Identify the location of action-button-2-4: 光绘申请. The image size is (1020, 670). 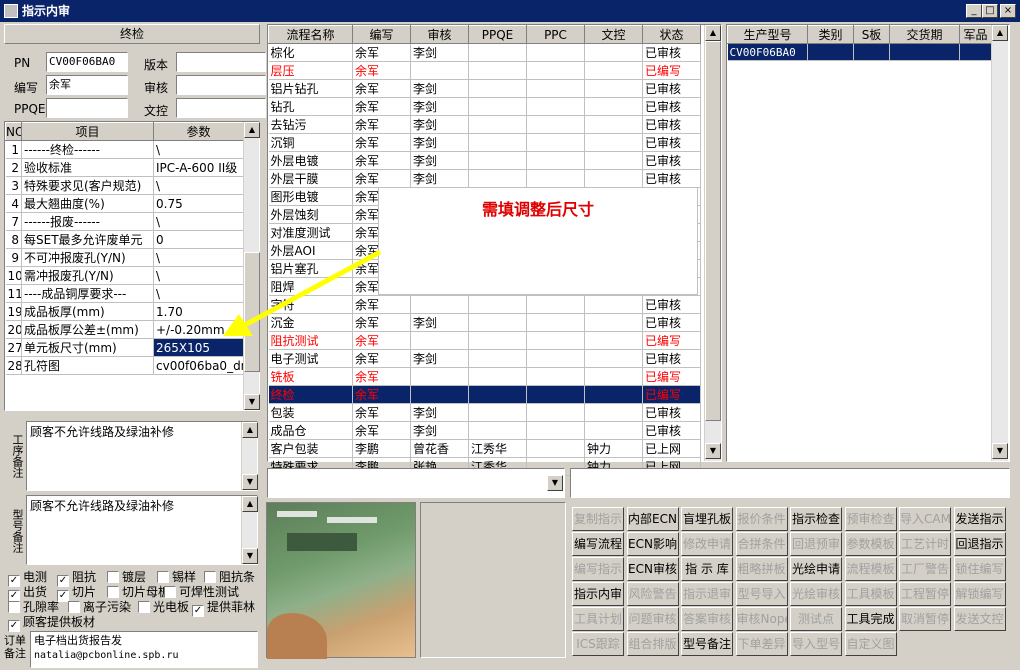
(816, 569).